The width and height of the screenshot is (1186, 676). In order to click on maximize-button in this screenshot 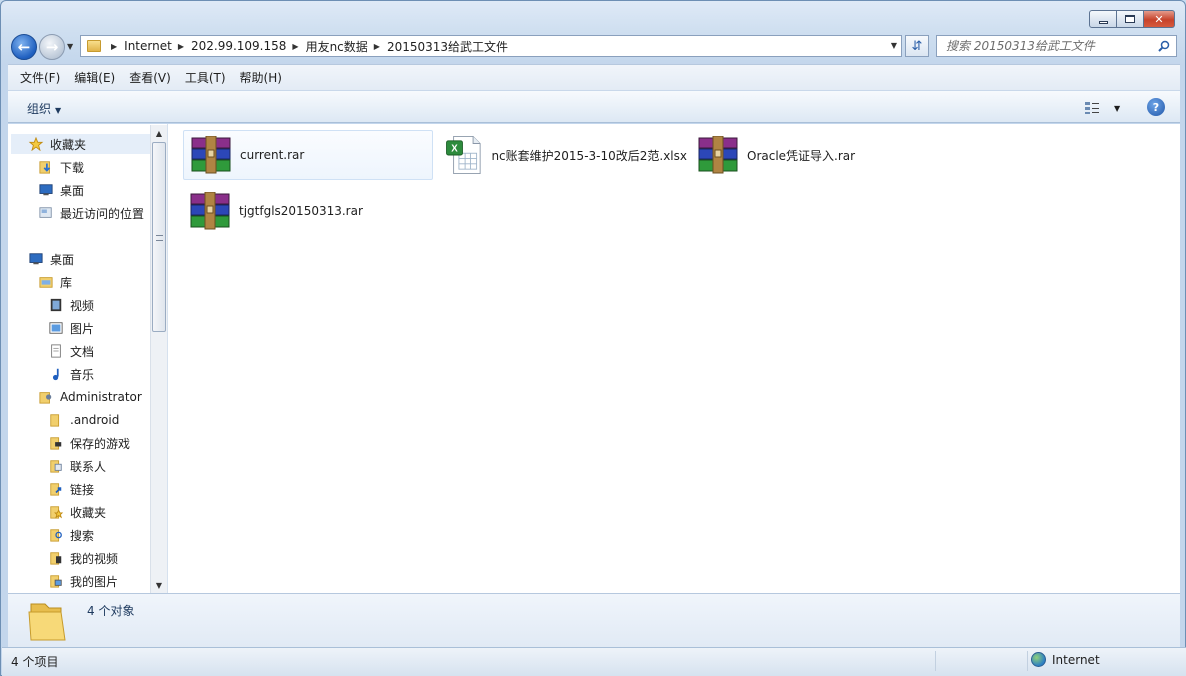, I will do `click(1130, 19)`.